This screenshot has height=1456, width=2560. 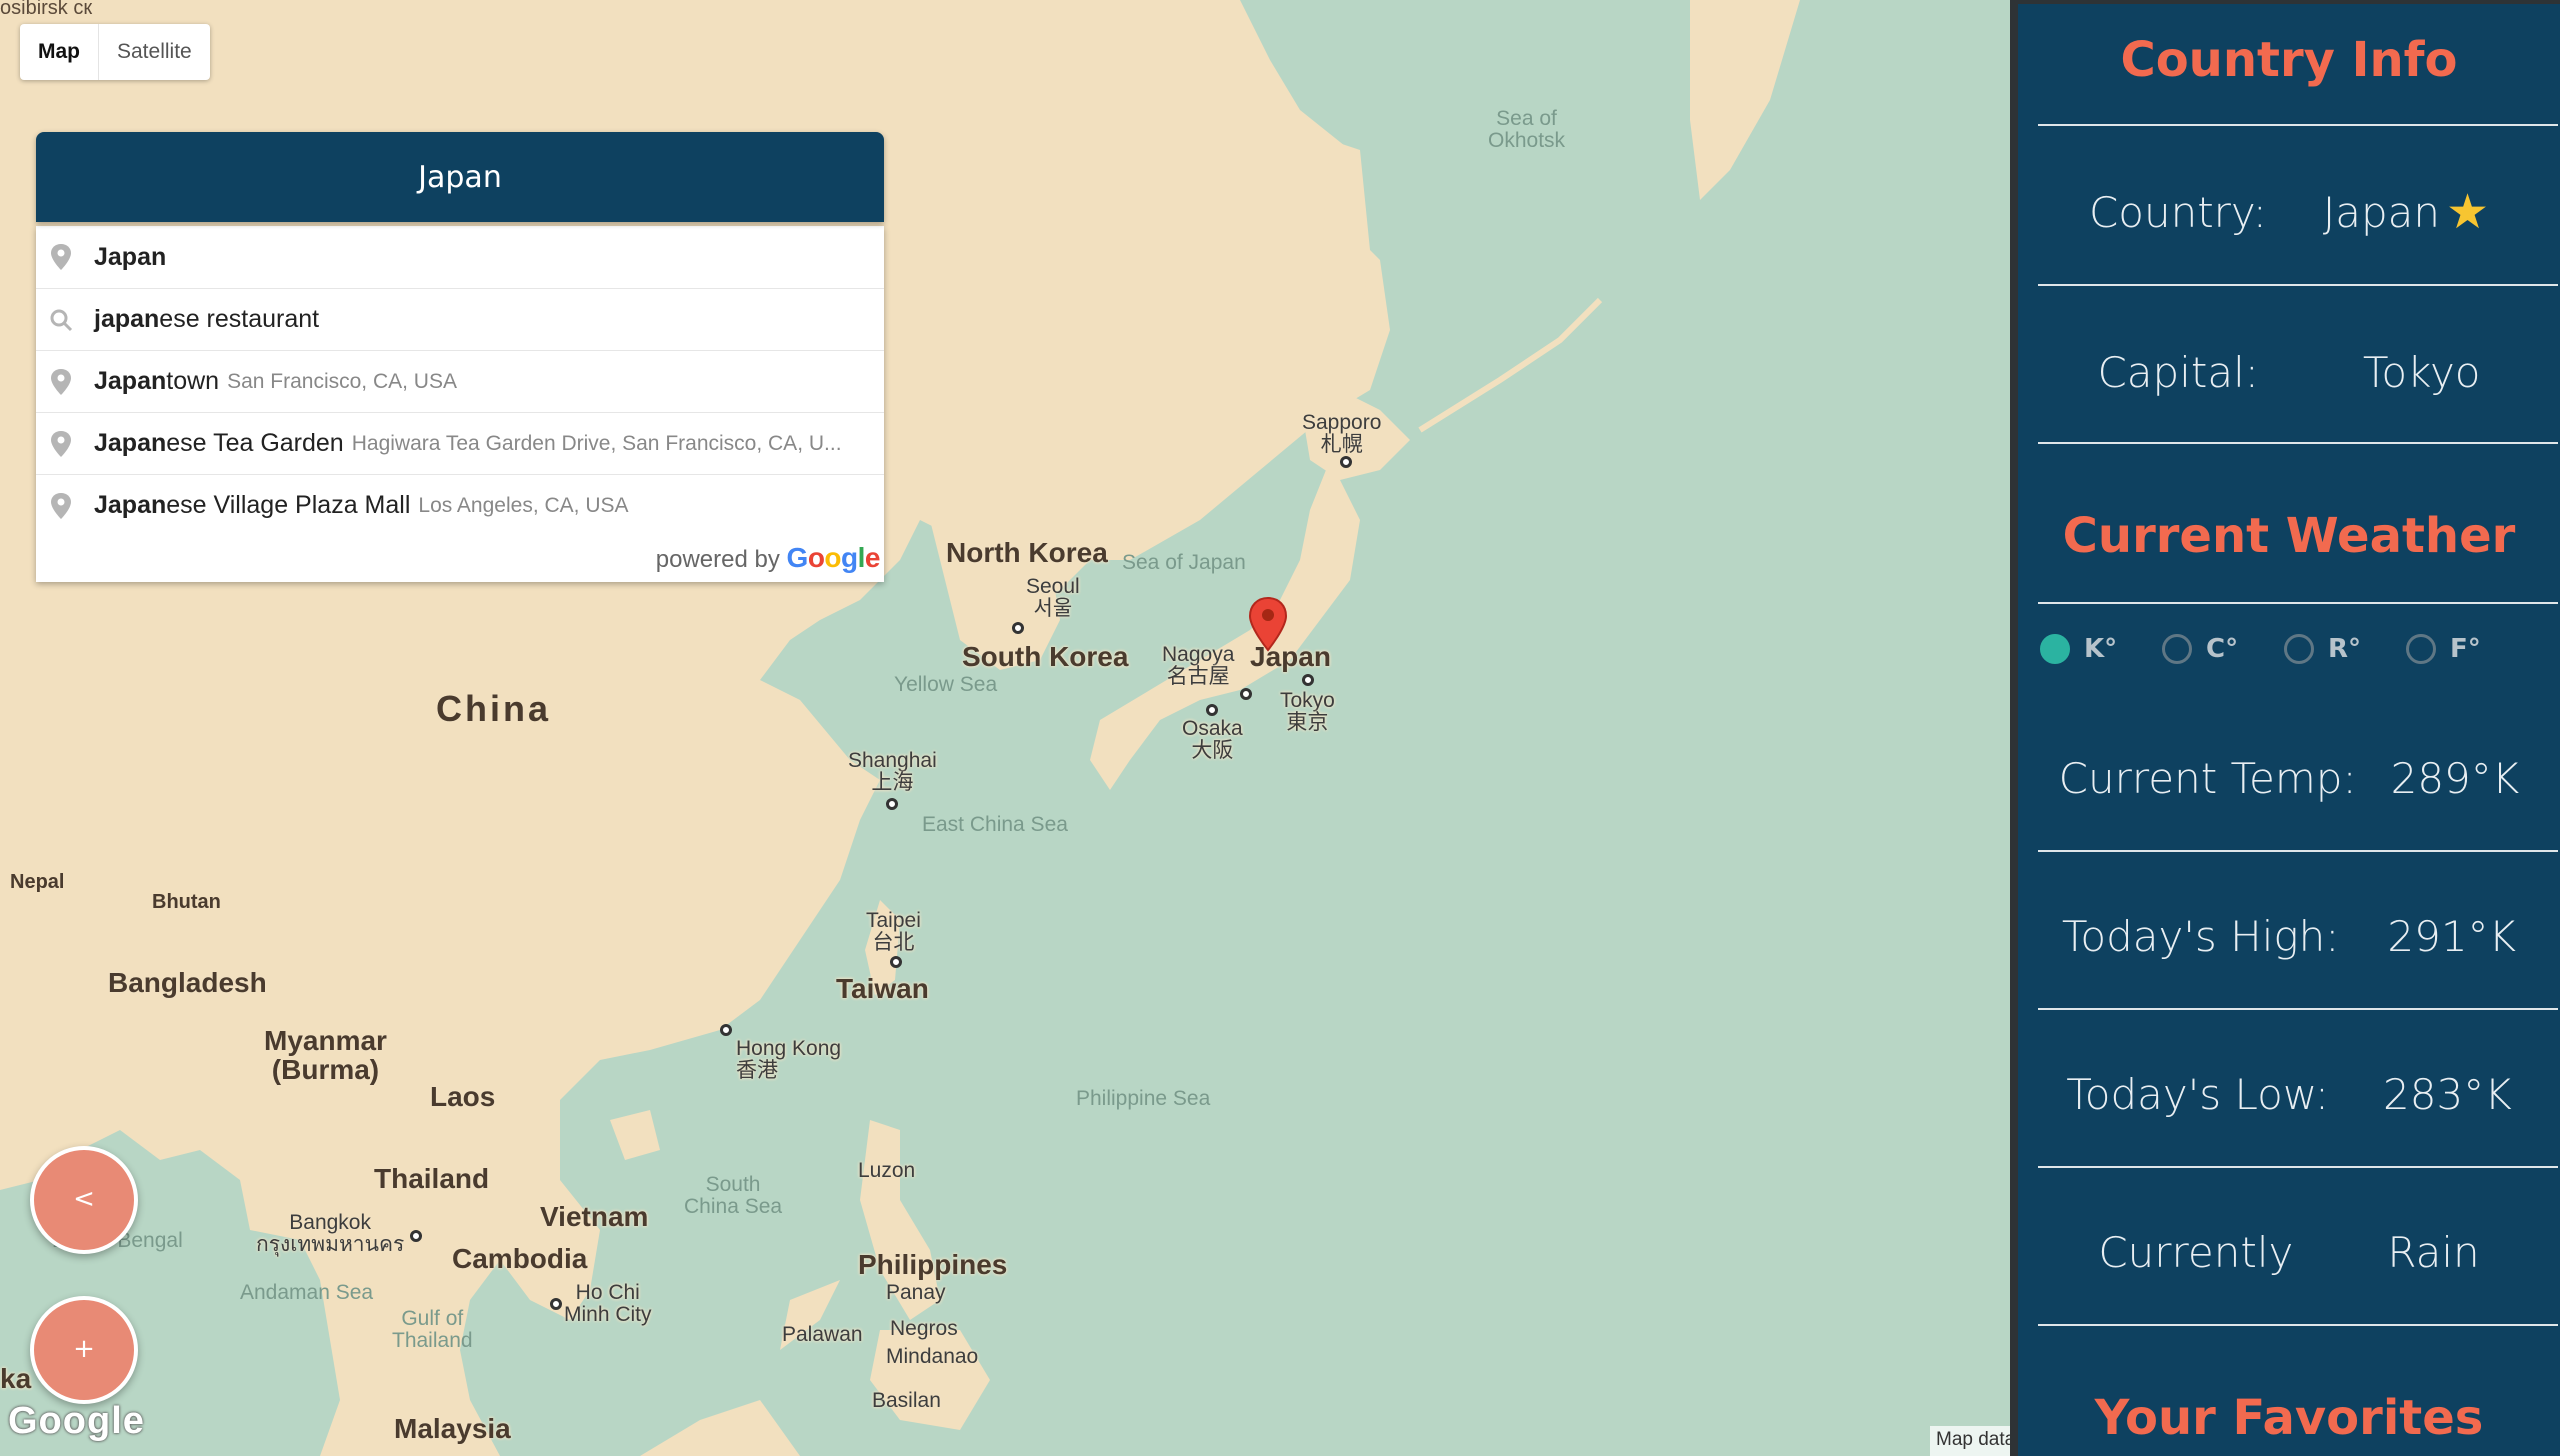 What do you see at coordinates (130, 256) in the screenshot?
I see `suggestion-main: Japan` at bounding box center [130, 256].